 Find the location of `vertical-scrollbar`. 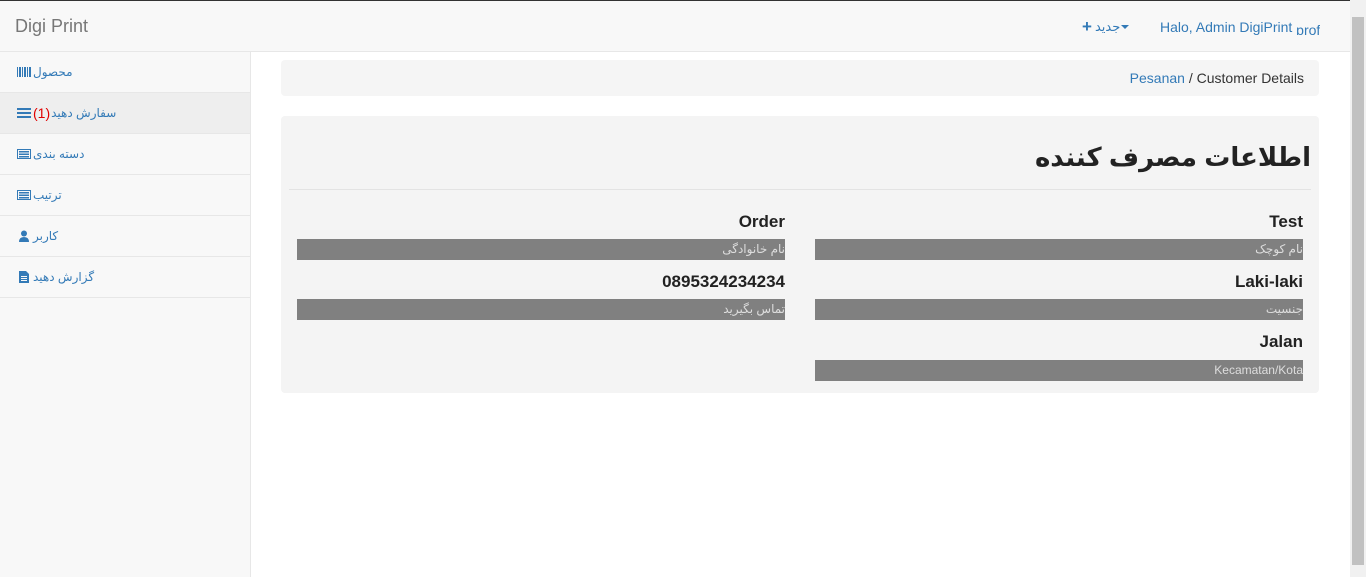

vertical-scrollbar is located at coordinates (1358, 288).